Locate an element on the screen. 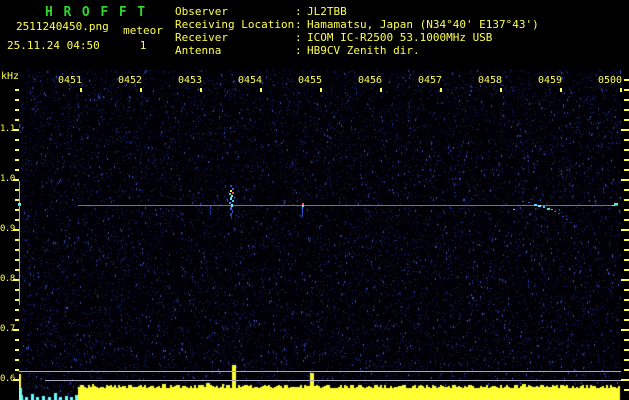 The height and width of the screenshot is (400, 629). info-value: Hamamatsu, Japan (N34°40' E137°43') is located at coordinates (423, 24).